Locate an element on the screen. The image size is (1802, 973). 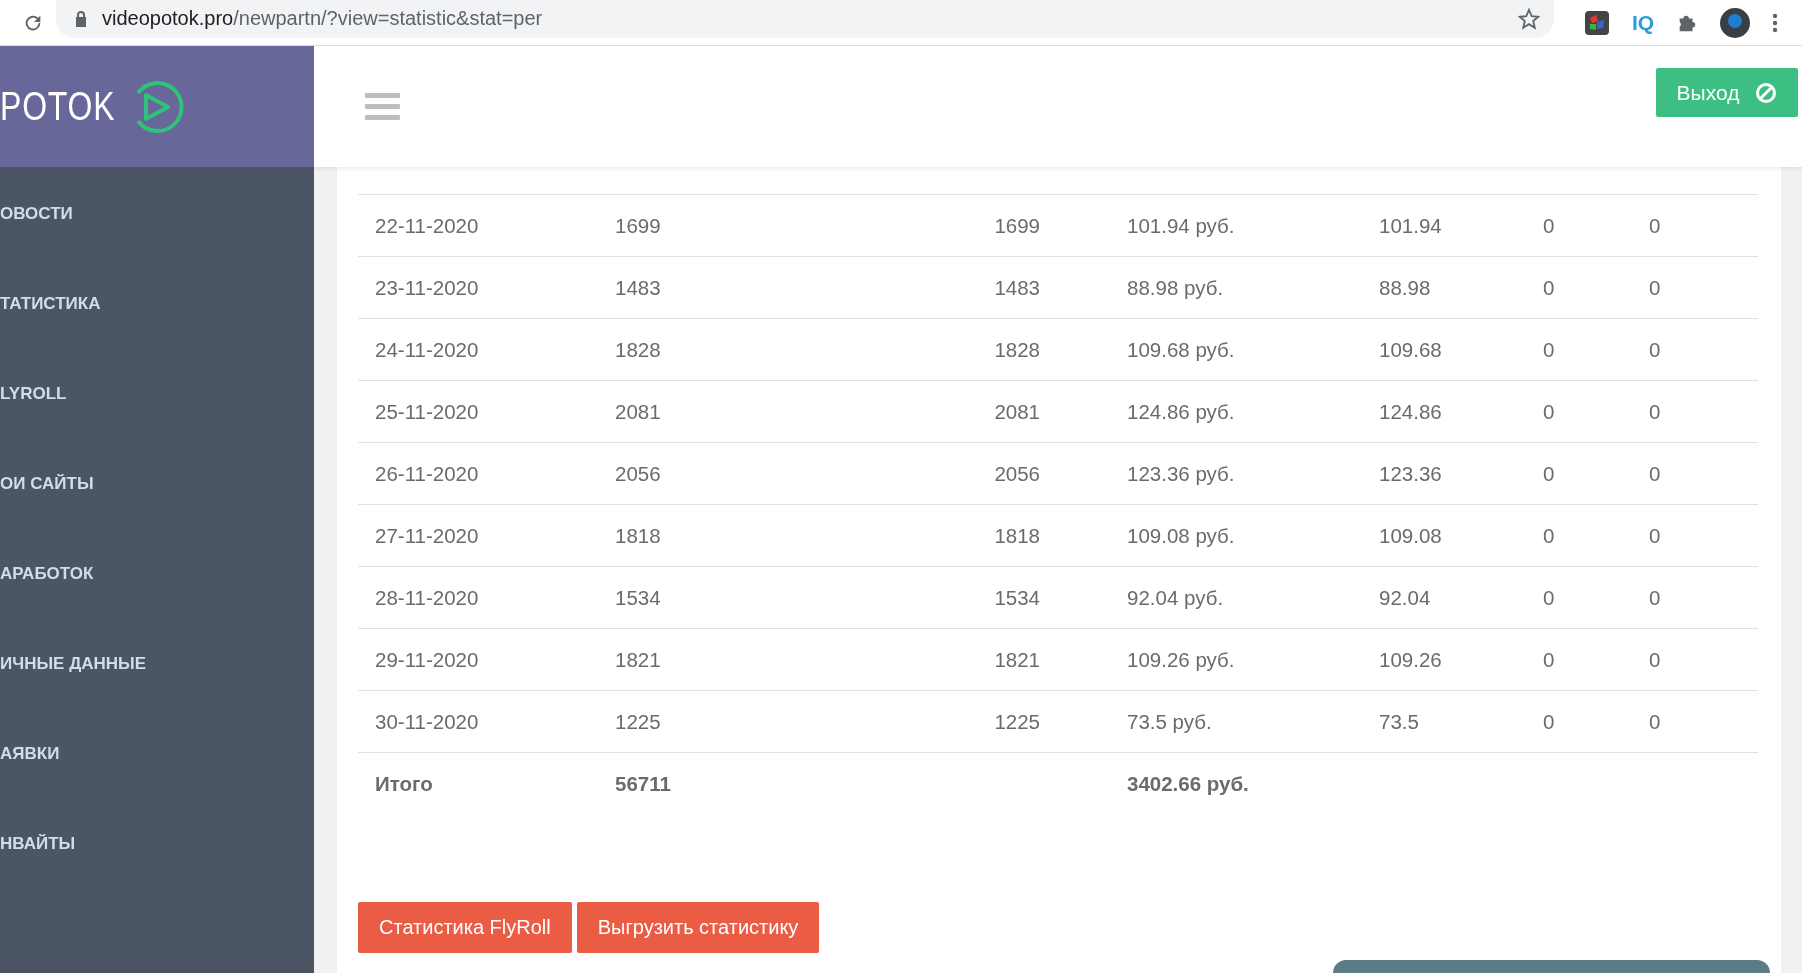
table-cell: 30-11-2020 is located at coordinates (427, 721).